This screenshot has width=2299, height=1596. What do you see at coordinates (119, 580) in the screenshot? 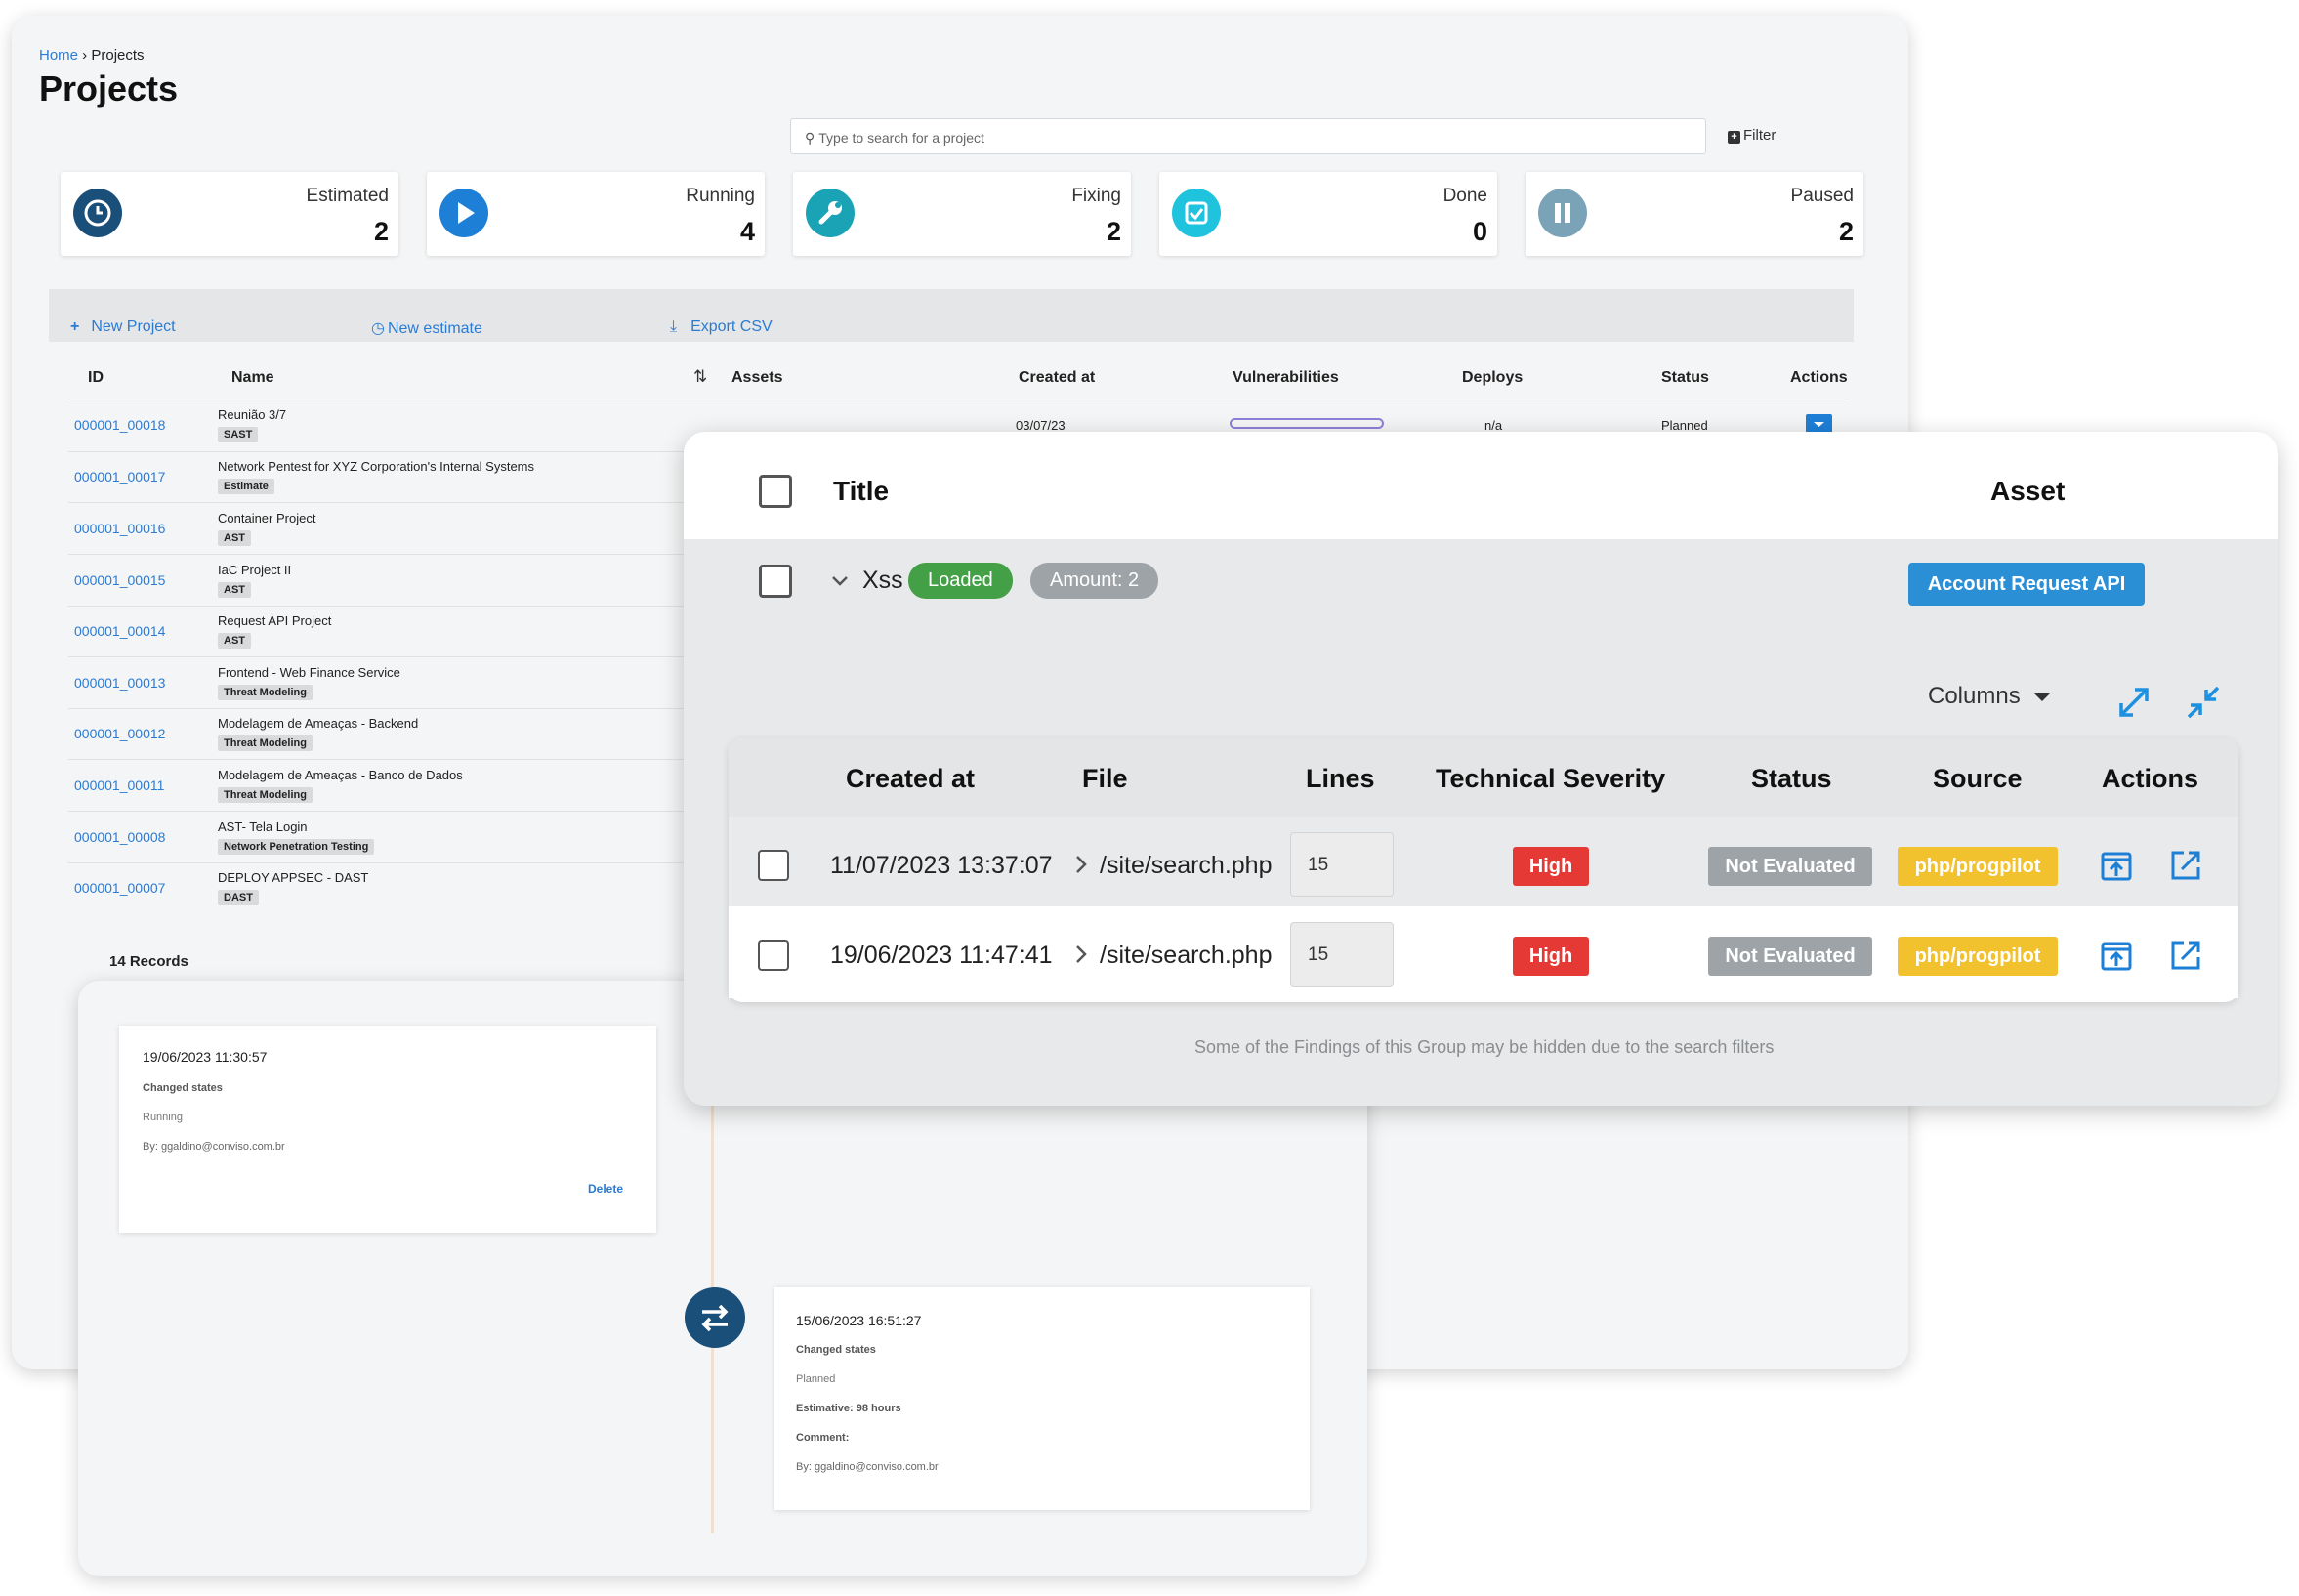
I see `project-id-link: 000001_00015` at bounding box center [119, 580].